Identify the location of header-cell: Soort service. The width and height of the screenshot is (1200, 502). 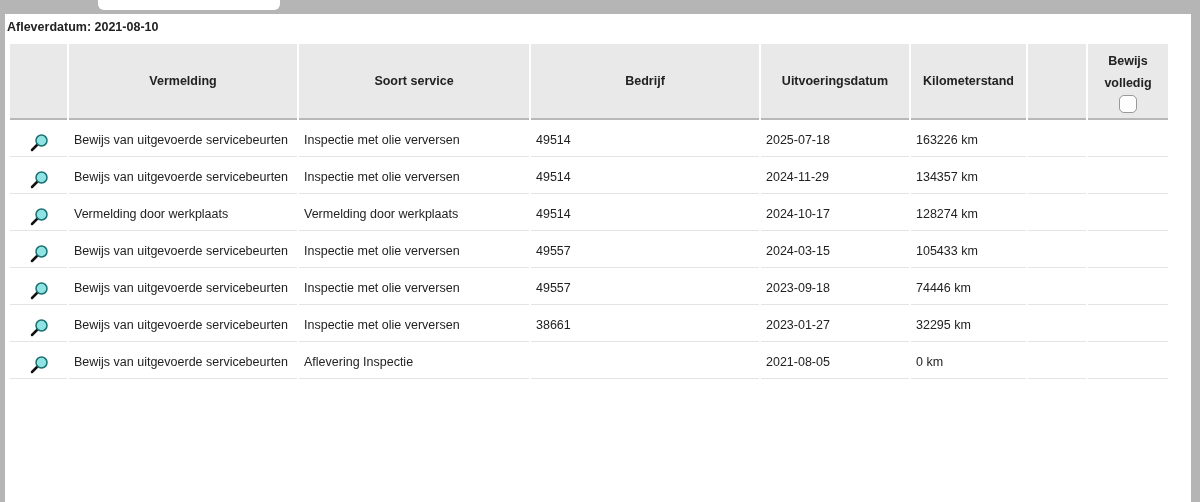
(414, 82).